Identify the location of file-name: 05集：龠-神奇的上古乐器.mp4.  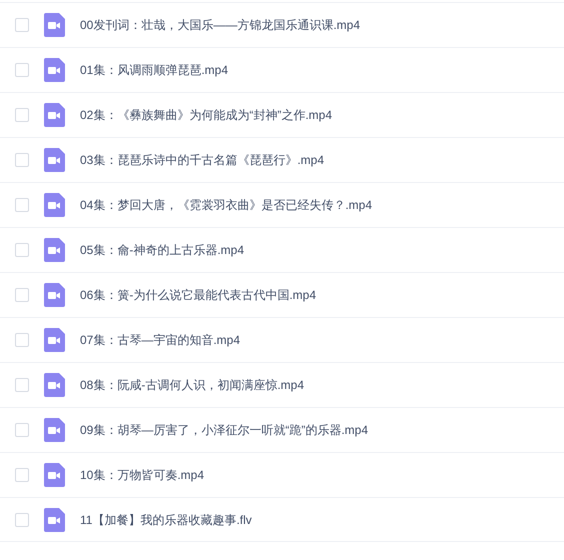
(162, 250).